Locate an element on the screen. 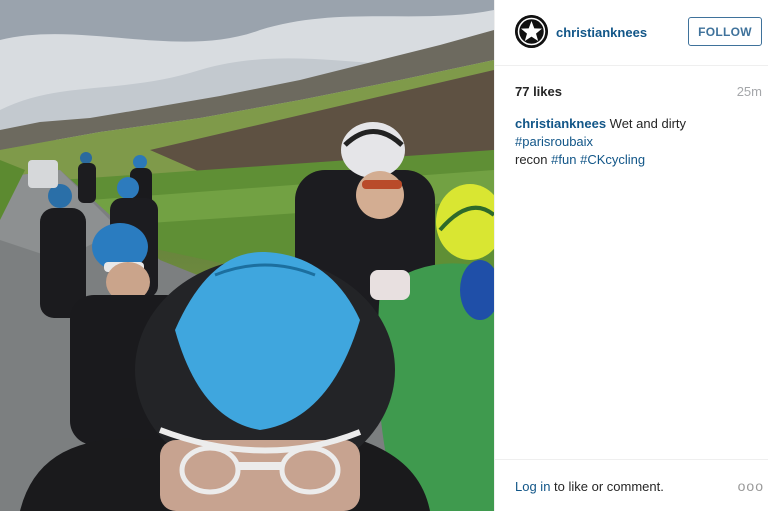 This screenshot has height=511, width=768. likes-count: 77 likes is located at coordinates (538, 91).